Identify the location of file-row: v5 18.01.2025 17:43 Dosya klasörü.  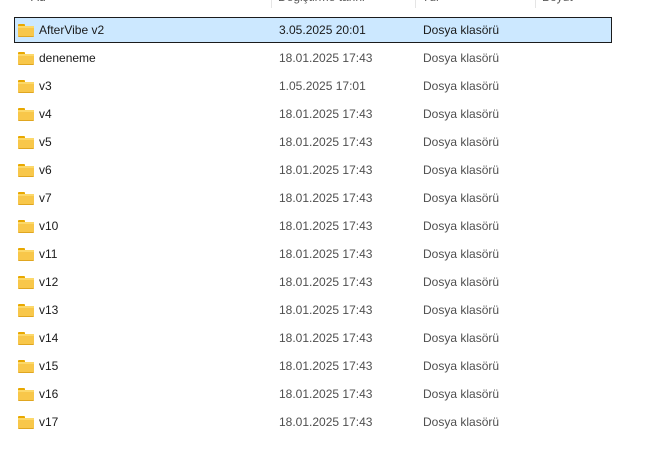
(313, 142).